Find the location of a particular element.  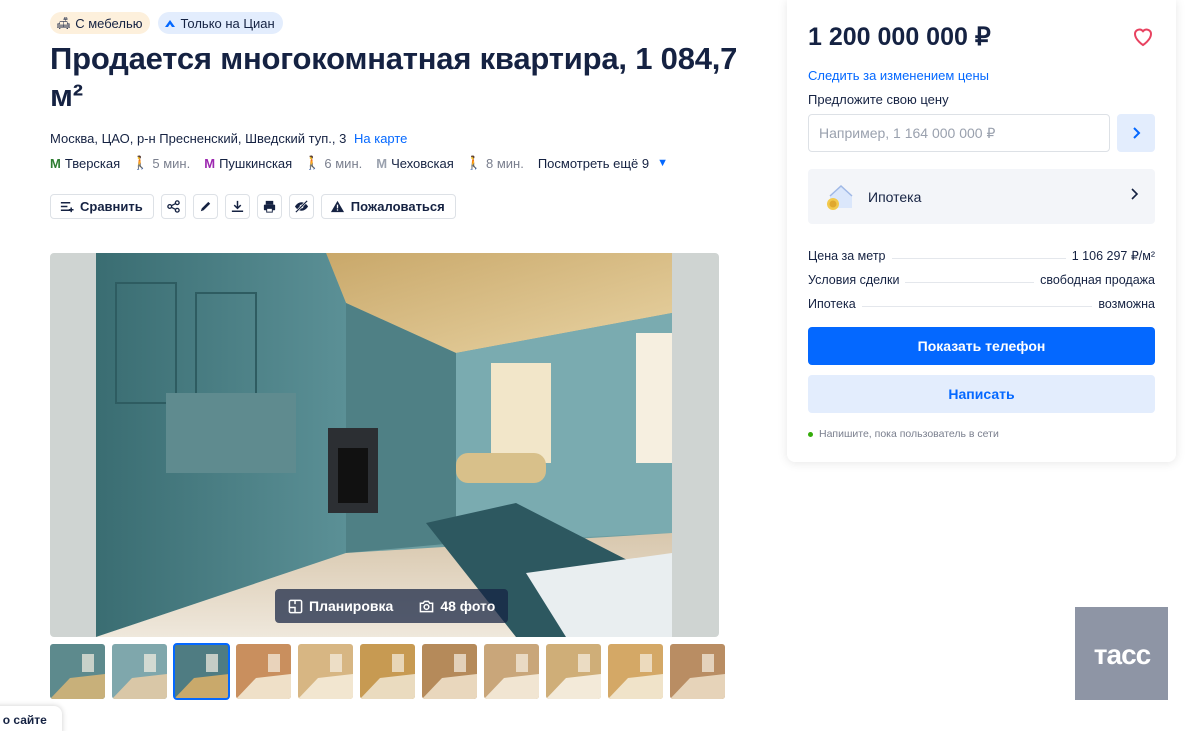

hide-button is located at coordinates (301, 206).